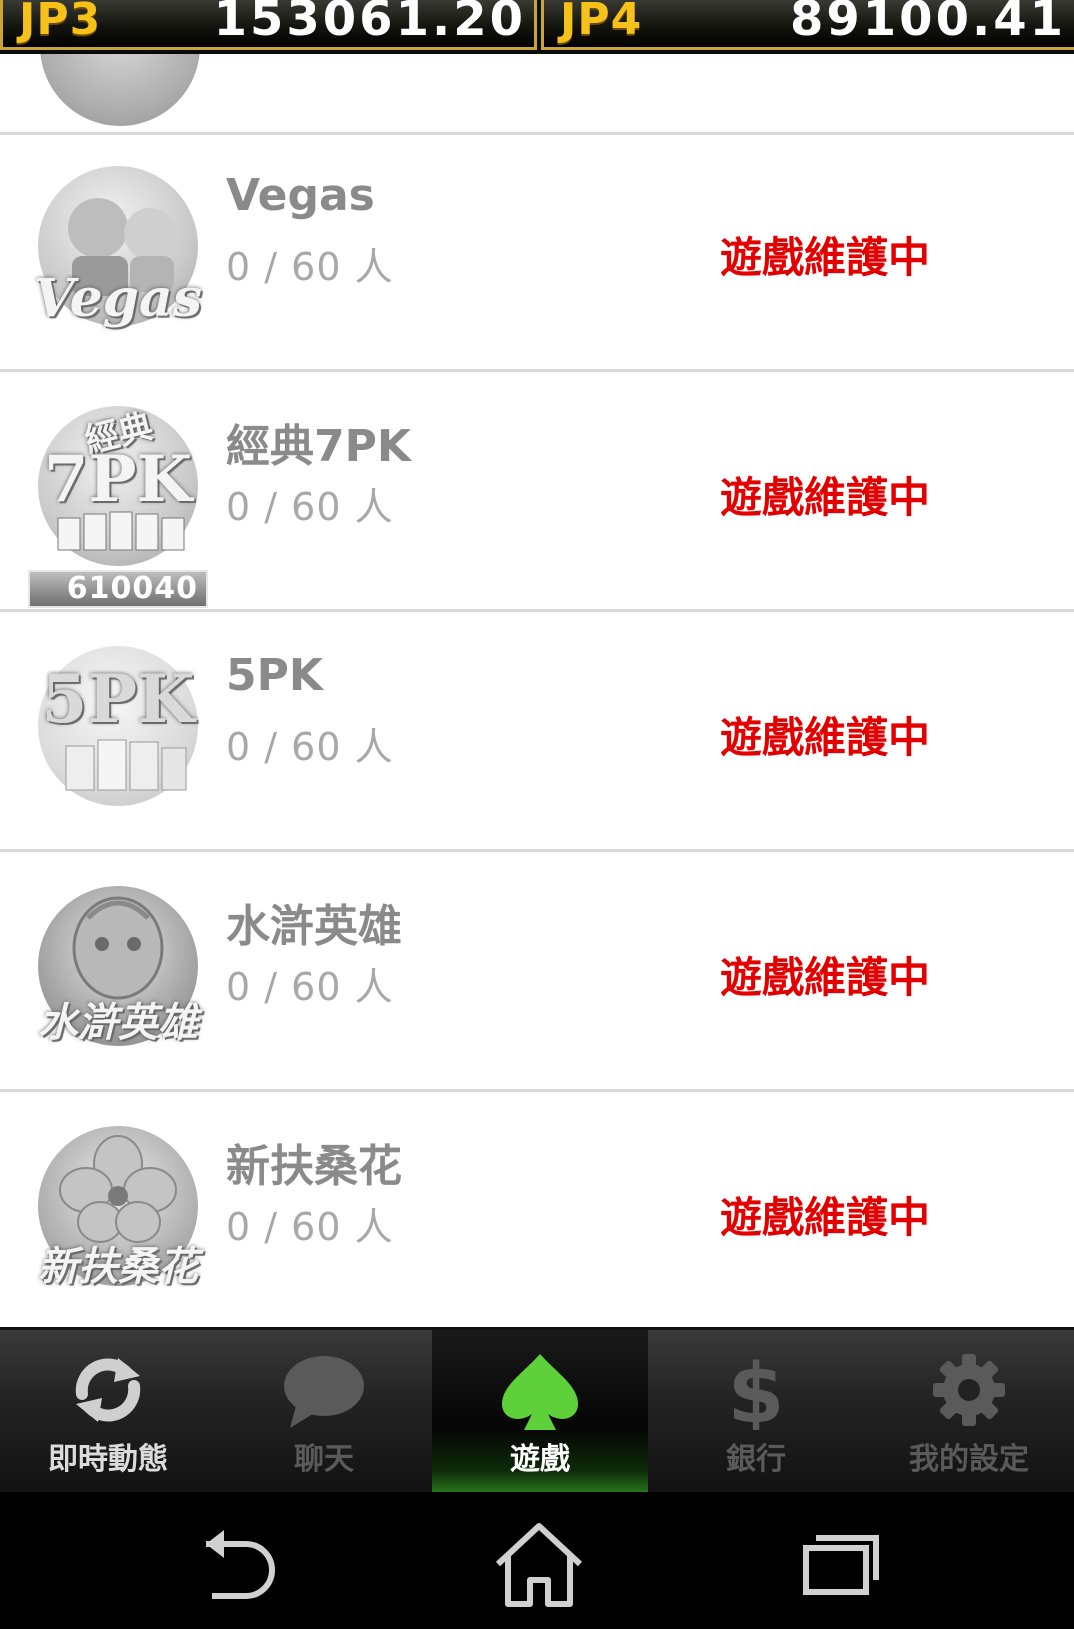  Describe the element at coordinates (120, 90) in the screenshot. I see `game-logo-icon` at that location.